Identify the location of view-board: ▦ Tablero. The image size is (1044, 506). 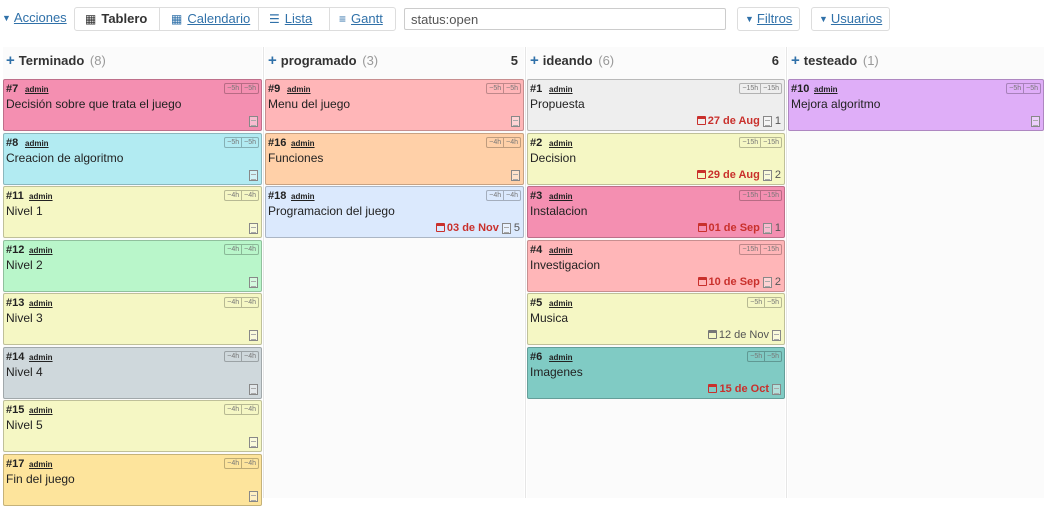
(116, 19).